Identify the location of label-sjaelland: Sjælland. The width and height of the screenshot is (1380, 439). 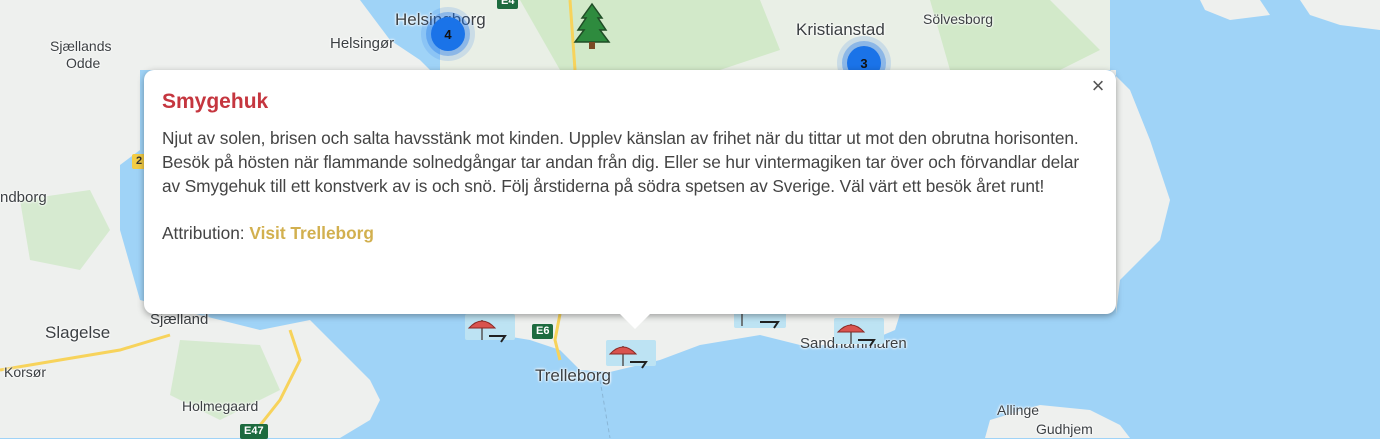
(179, 319).